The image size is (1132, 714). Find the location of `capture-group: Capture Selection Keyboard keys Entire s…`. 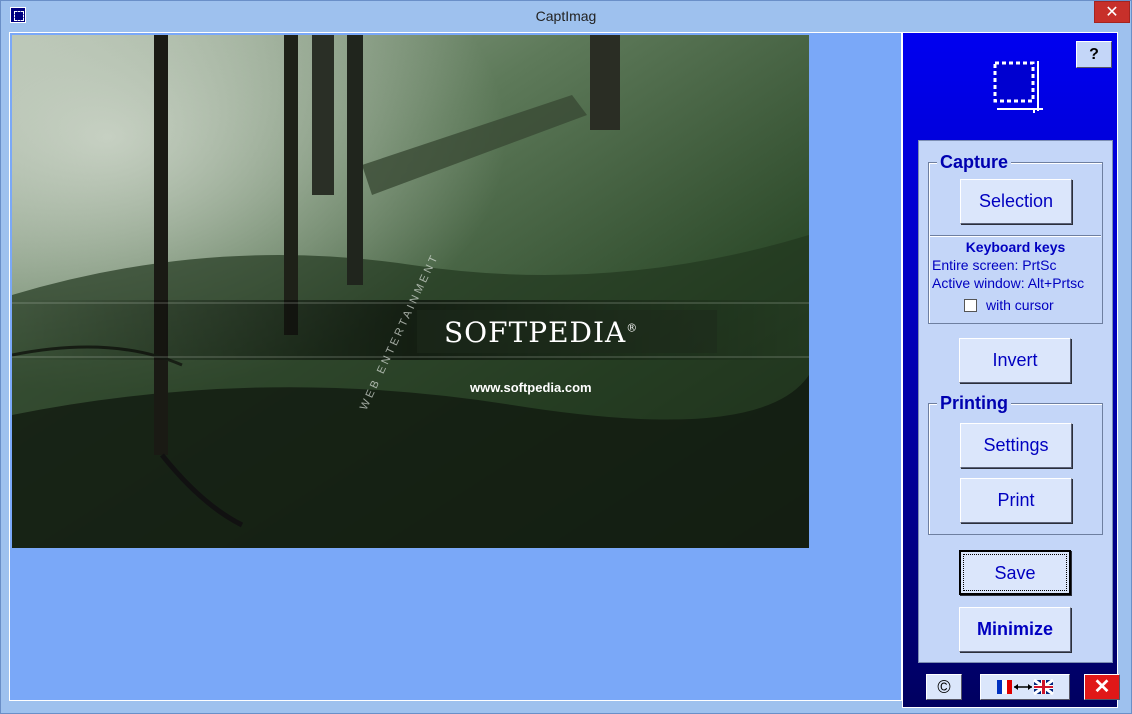

capture-group: Capture Selection Keyboard keys Entire s… is located at coordinates (1015, 238).